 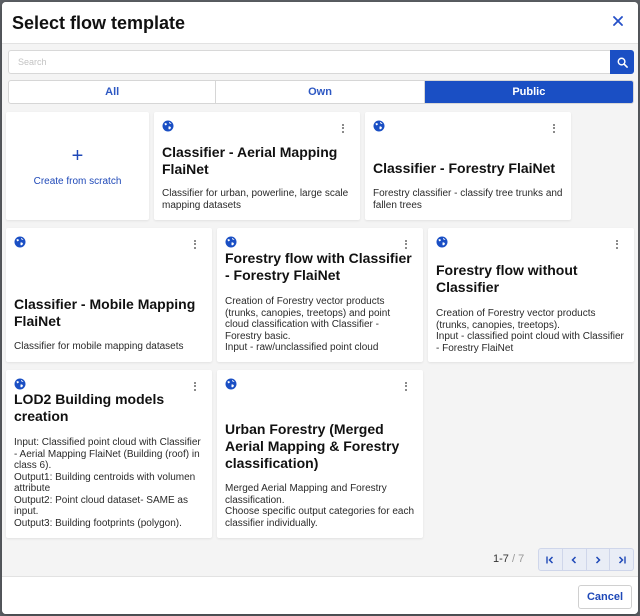 I want to click on previous-page-icon, so click(x=574, y=559).